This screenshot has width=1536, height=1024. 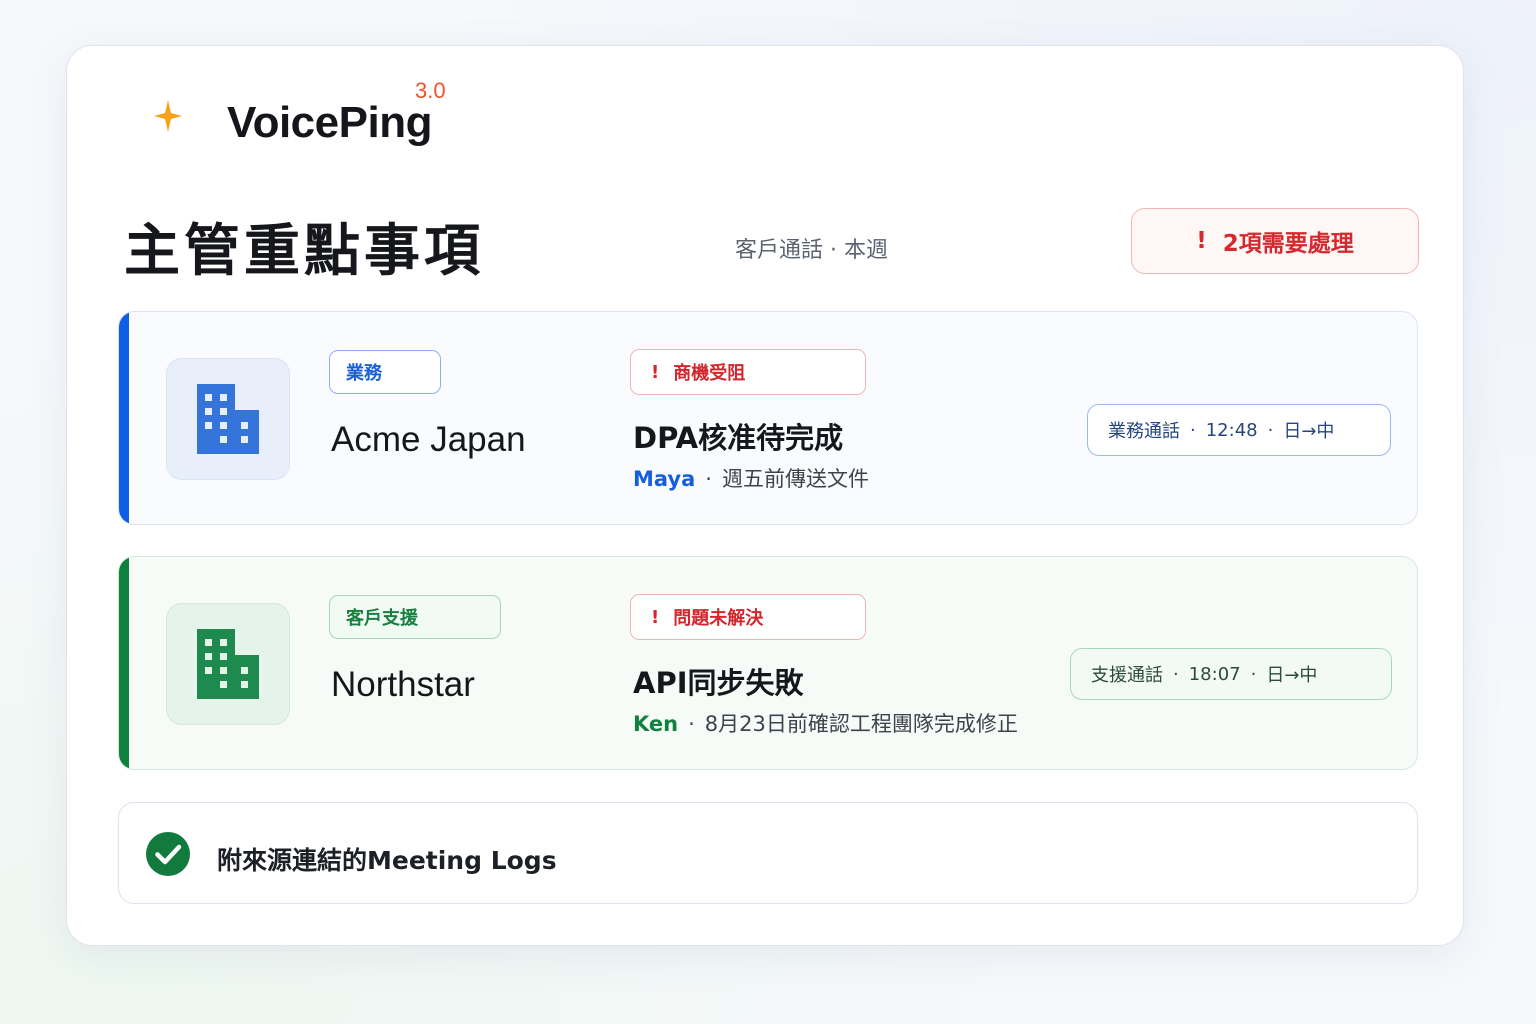 I want to click on voiceping-logo: VoicePing 3.0, so click(x=282, y=113).